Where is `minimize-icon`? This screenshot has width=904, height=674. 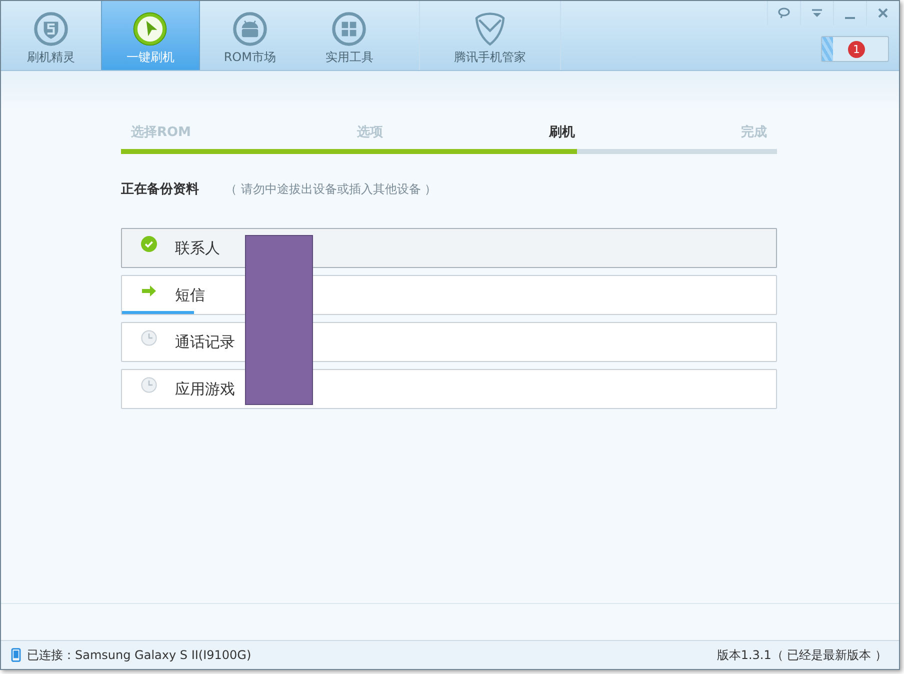 minimize-icon is located at coordinates (850, 18).